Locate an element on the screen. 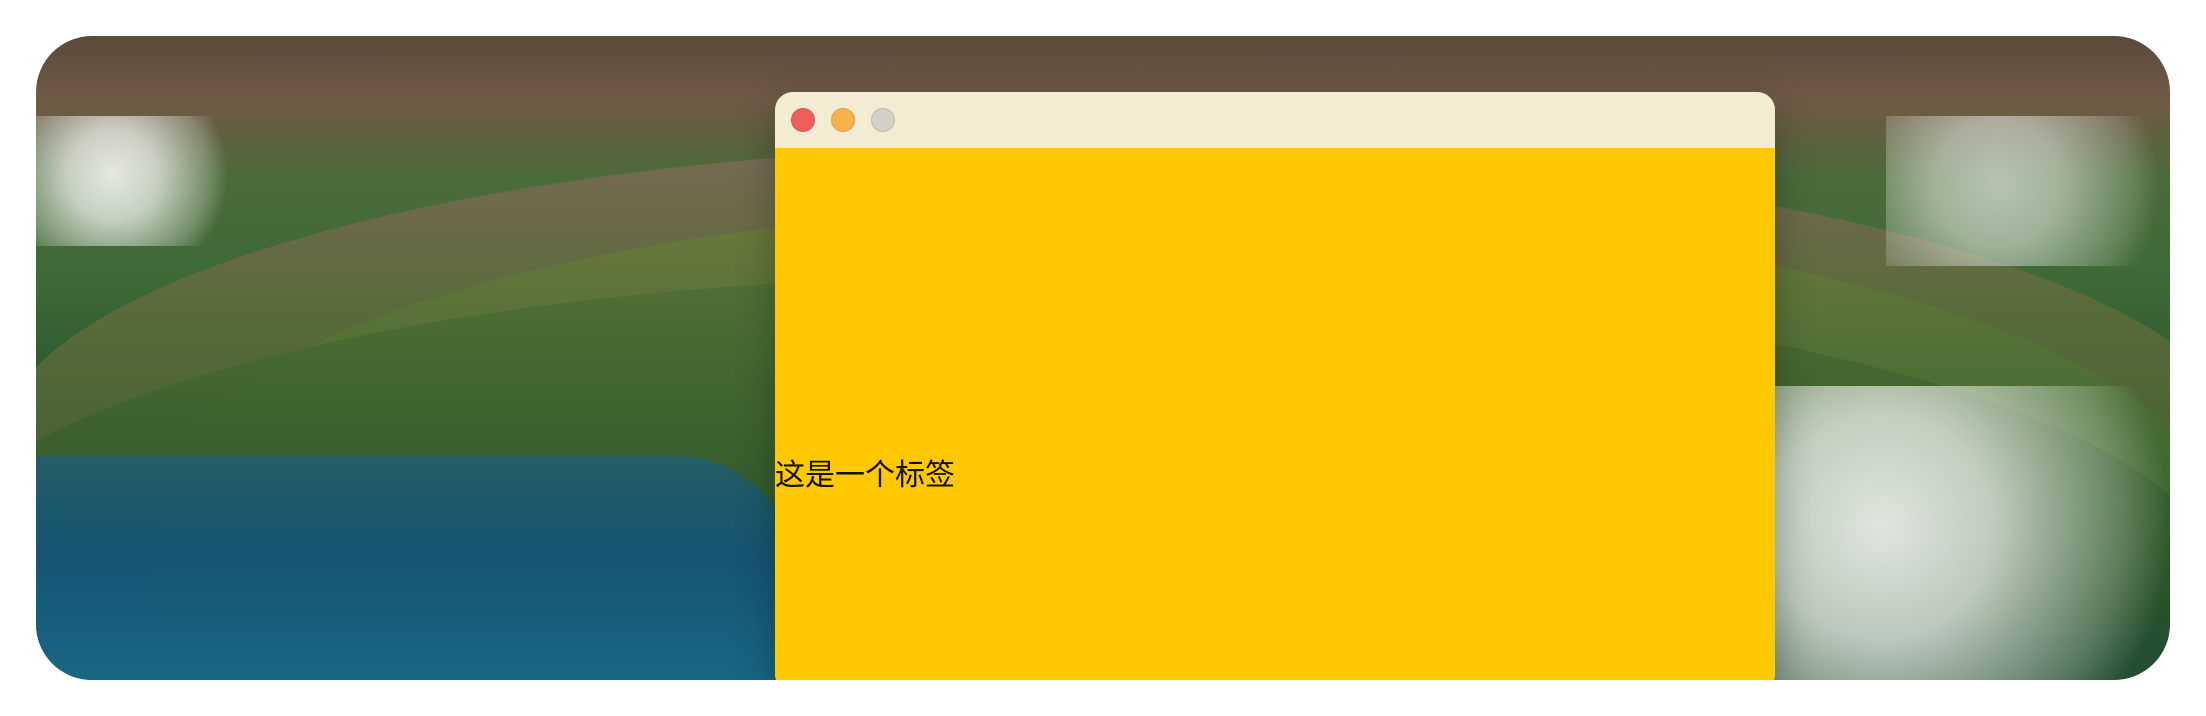 Image resolution: width=2206 pixels, height=716 pixels. window-controls is located at coordinates (843, 120).